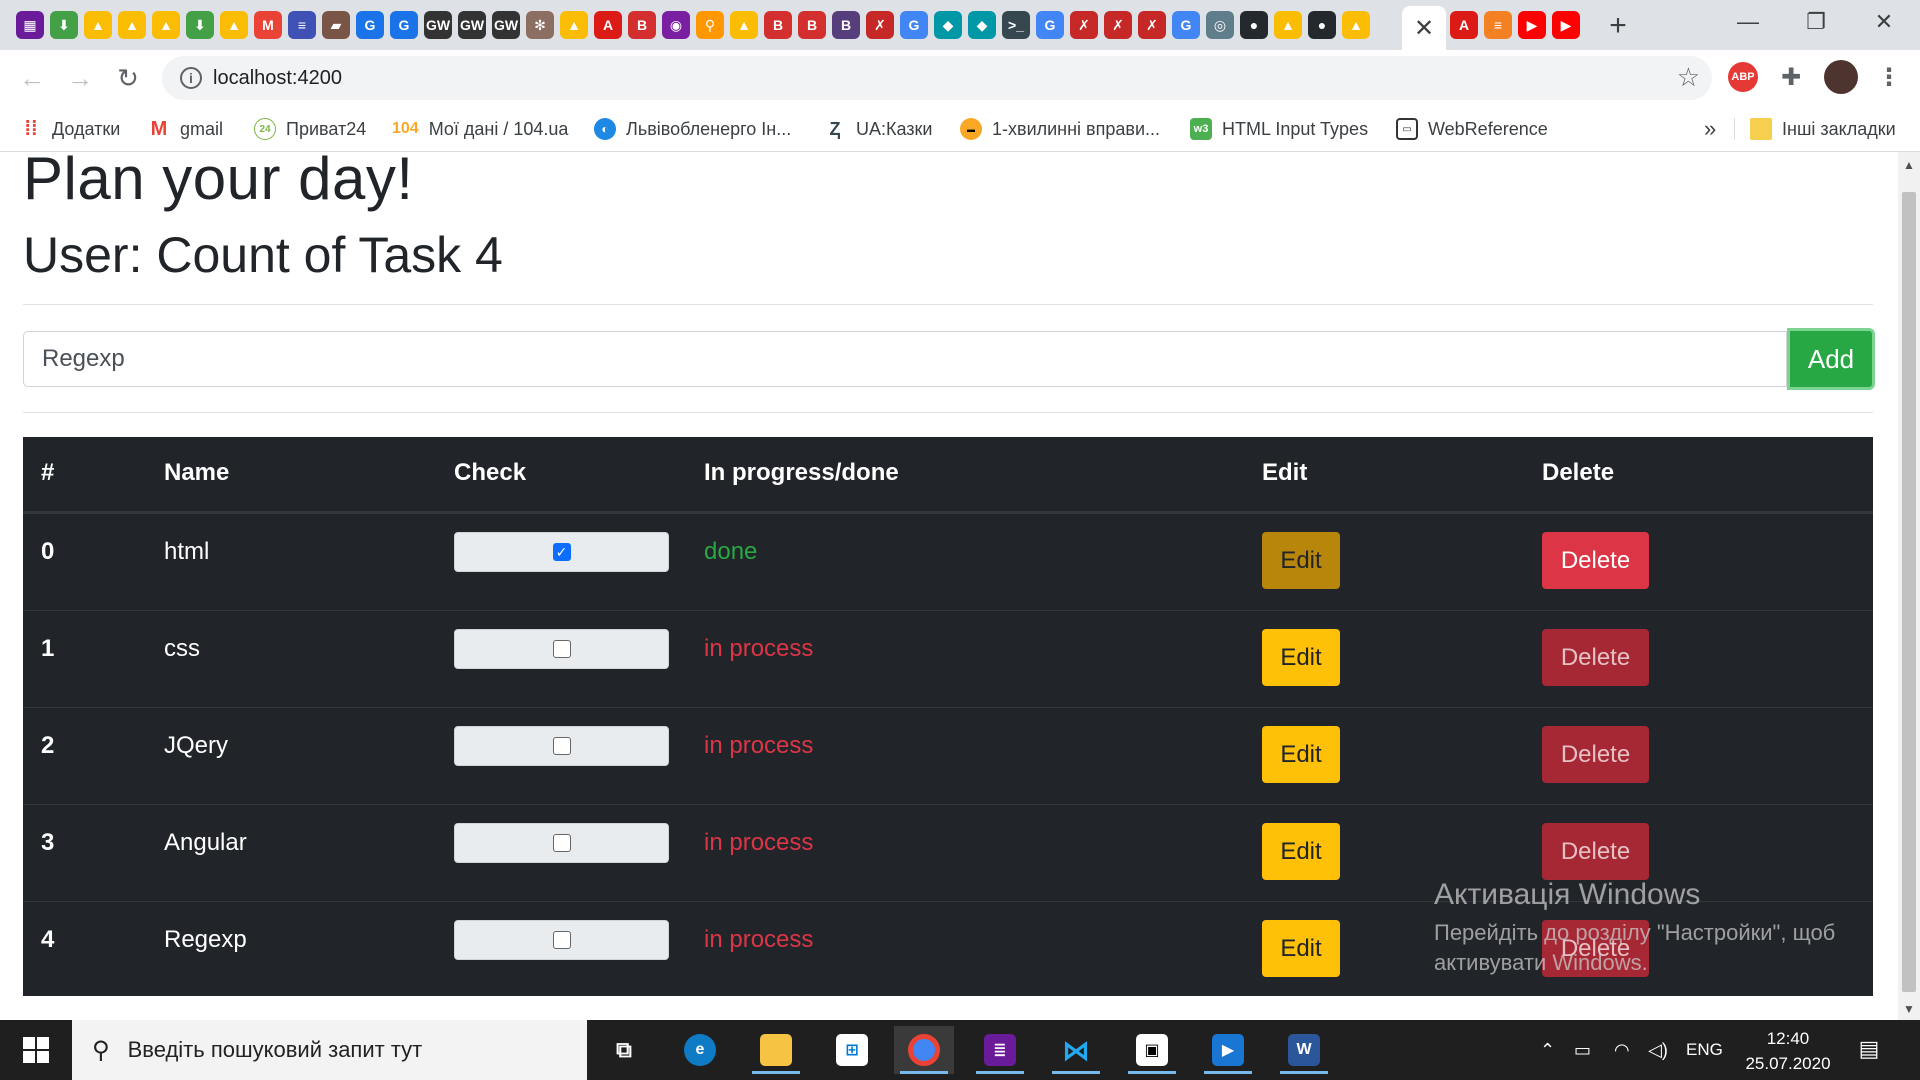  What do you see at coordinates (1498, 25) in the screenshot?
I see `tab-stackoverflow-icon: ≡` at bounding box center [1498, 25].